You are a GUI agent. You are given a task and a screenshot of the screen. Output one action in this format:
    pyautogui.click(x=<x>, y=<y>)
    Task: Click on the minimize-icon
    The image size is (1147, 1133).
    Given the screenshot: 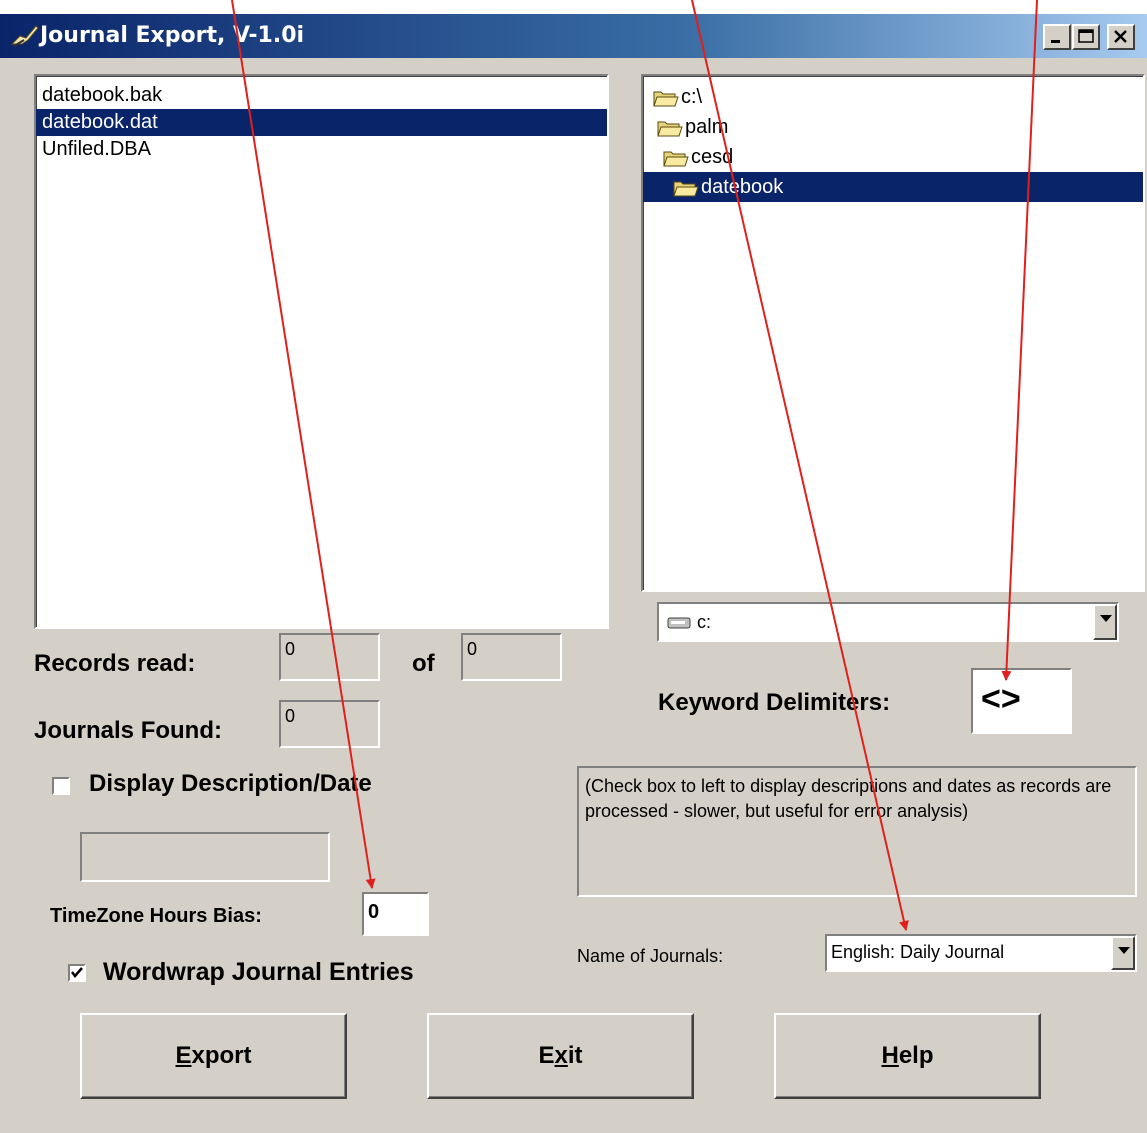 What is the action you would take?
    pyautogui.click(x=1055, y=41)
    